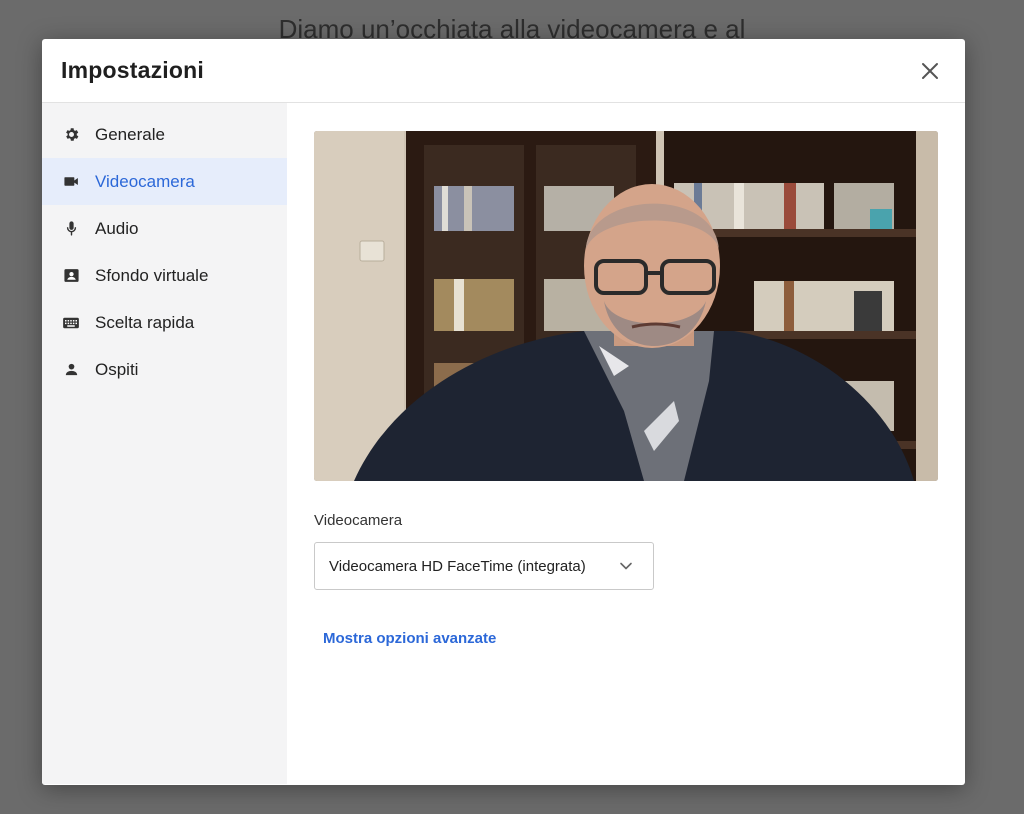 The height and width of the screenshot is (814, 1024). I want to click on sidebar-item-label: Videocamera, so click(145, 181).